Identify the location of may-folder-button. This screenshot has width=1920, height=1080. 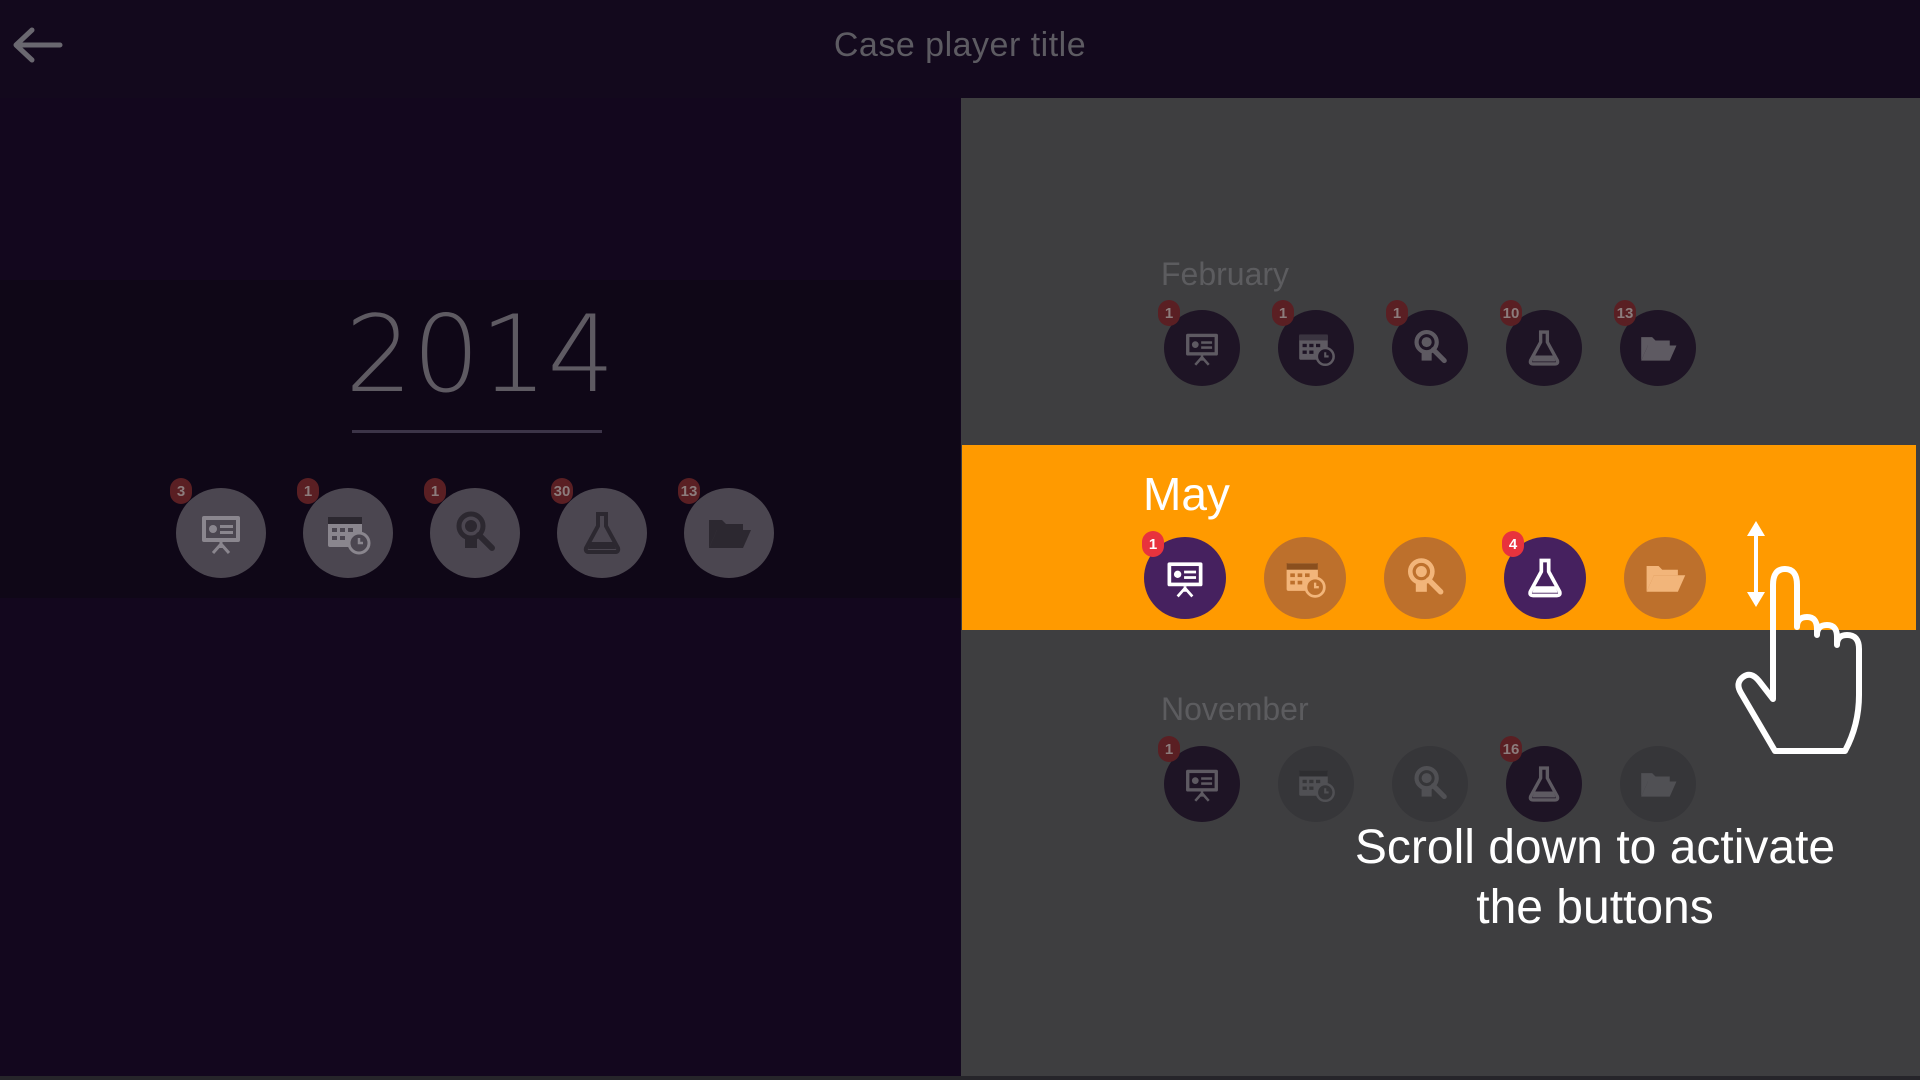
(1665, 578).